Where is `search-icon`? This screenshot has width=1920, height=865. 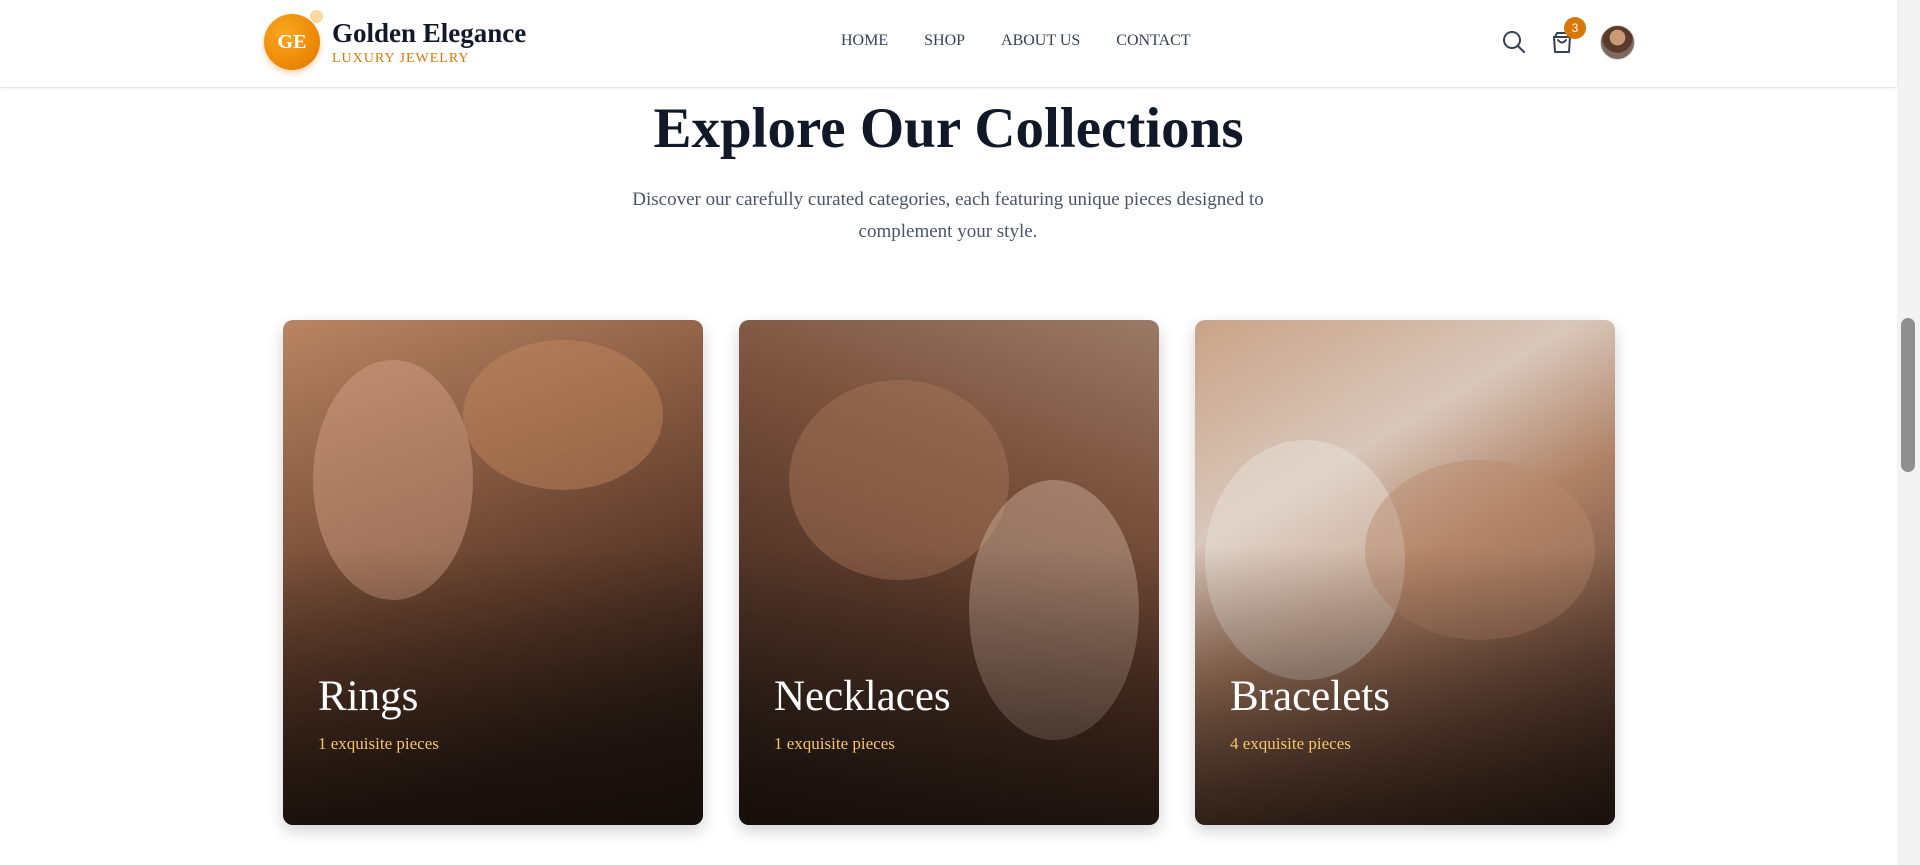 search-icon is located at coordinates (1514, 42).